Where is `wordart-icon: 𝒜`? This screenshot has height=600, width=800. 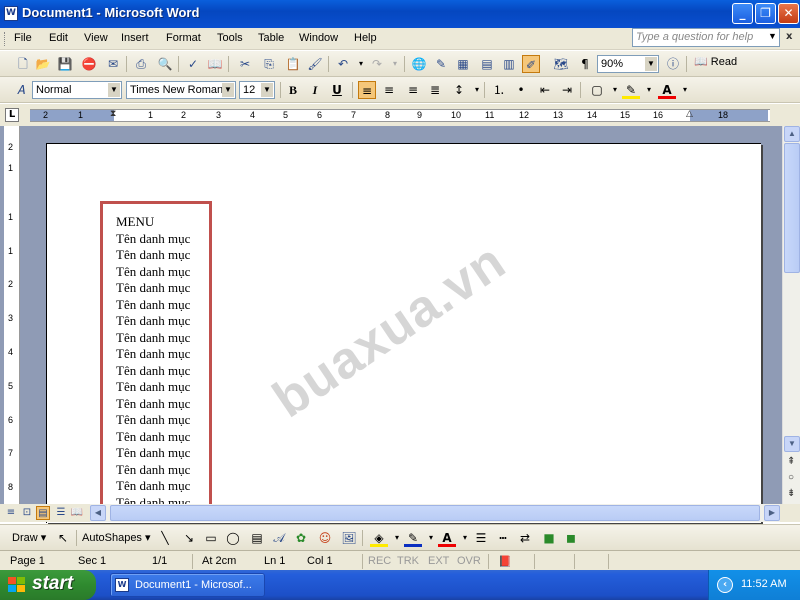
wordart-icon: 𝒜 is located at coordinates (279, 538).